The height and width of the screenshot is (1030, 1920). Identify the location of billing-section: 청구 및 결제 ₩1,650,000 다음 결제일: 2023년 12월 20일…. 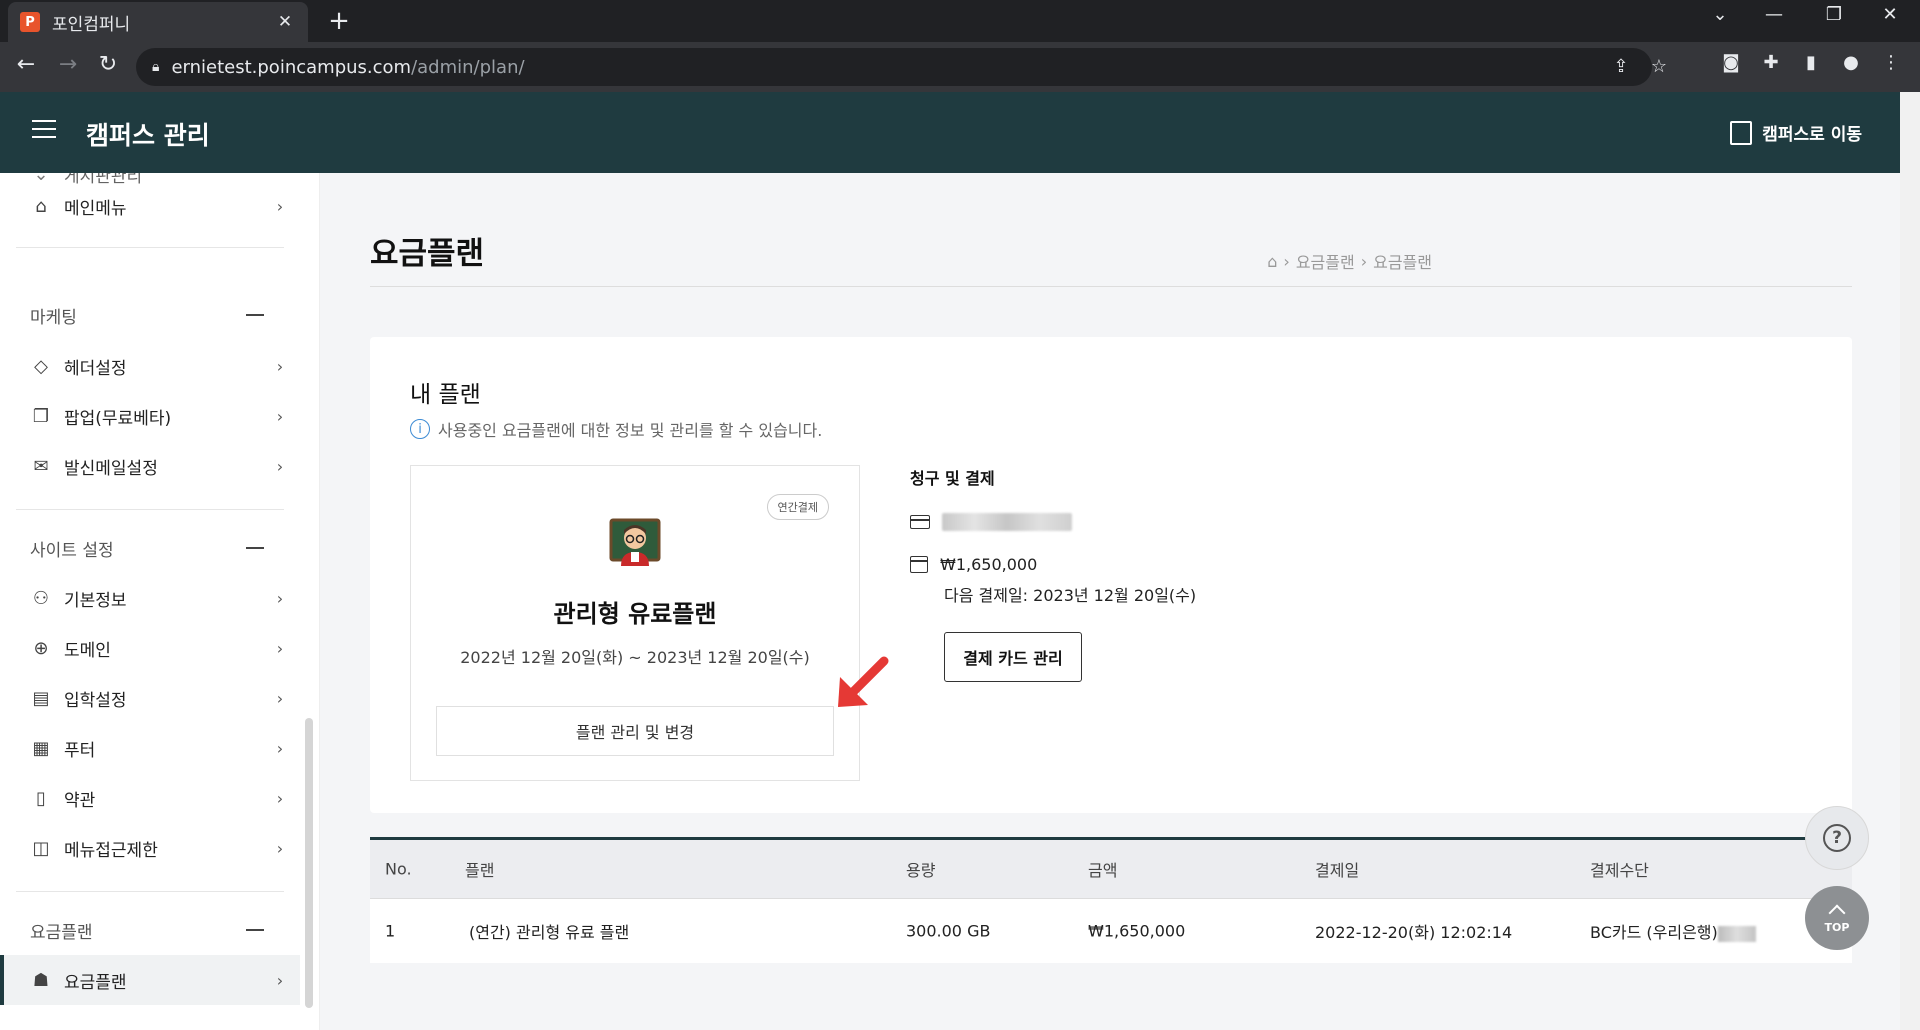
(1053, 573).